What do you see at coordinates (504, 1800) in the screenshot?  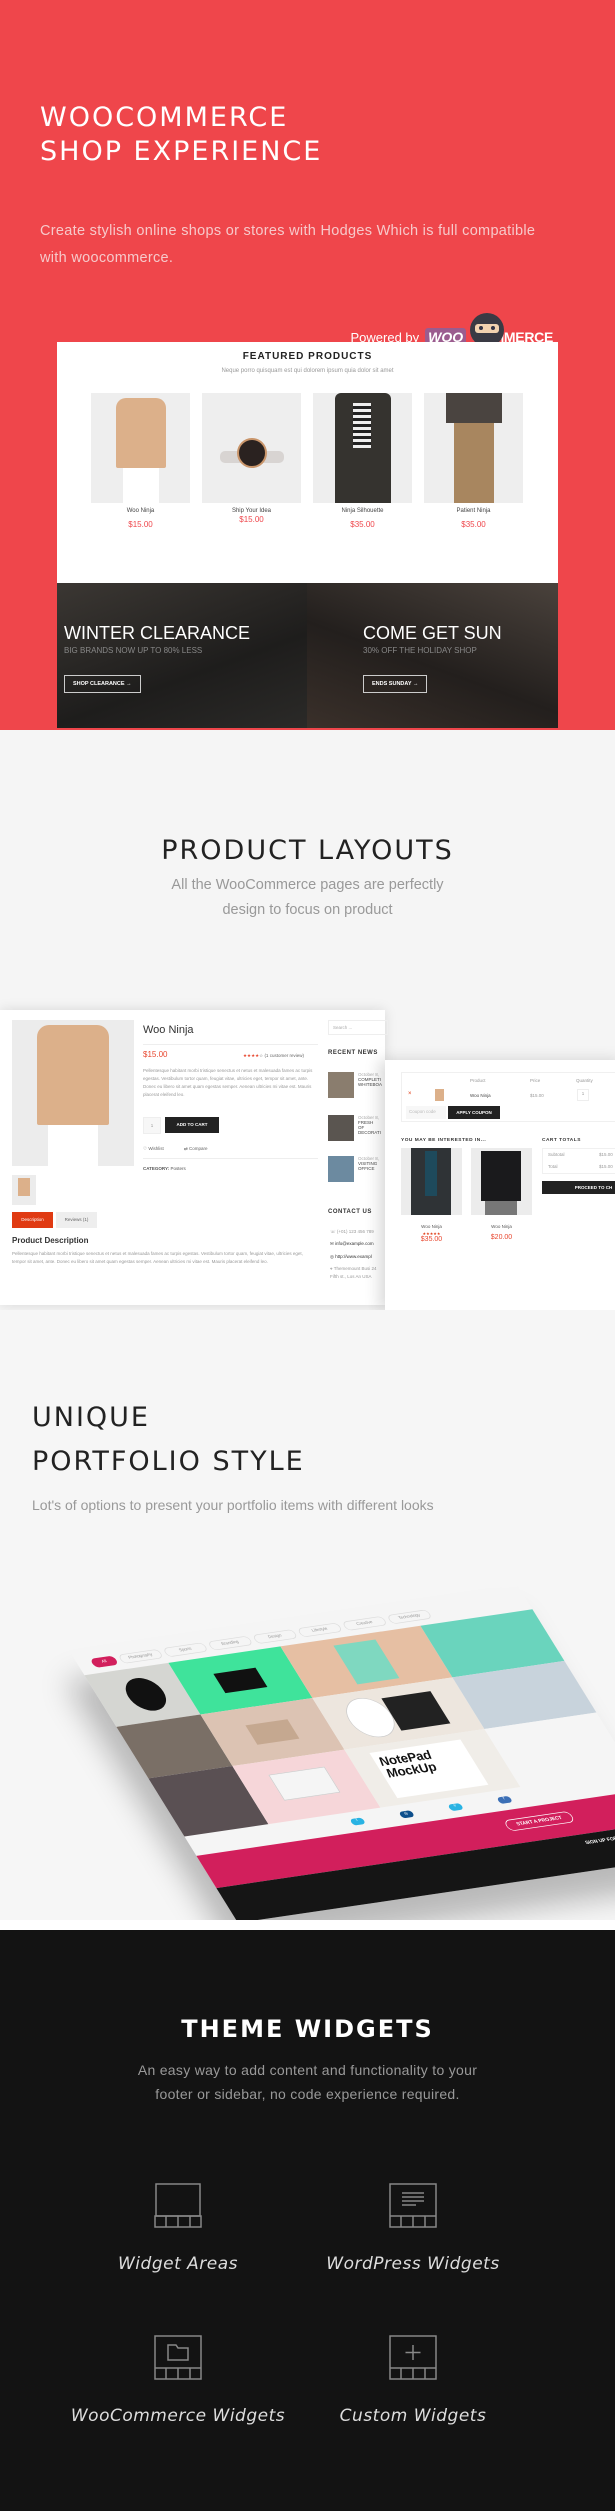 I see `facebook-icon: f` at bounding box center [504, 1800].